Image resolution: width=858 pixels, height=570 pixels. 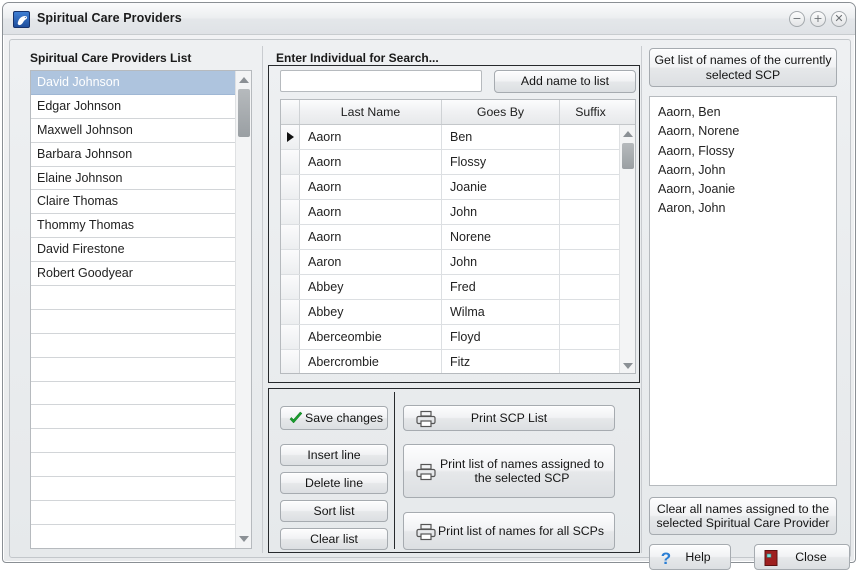 I want to click on grid-header-goes-by: Goes By, so click(x=501, y=112).